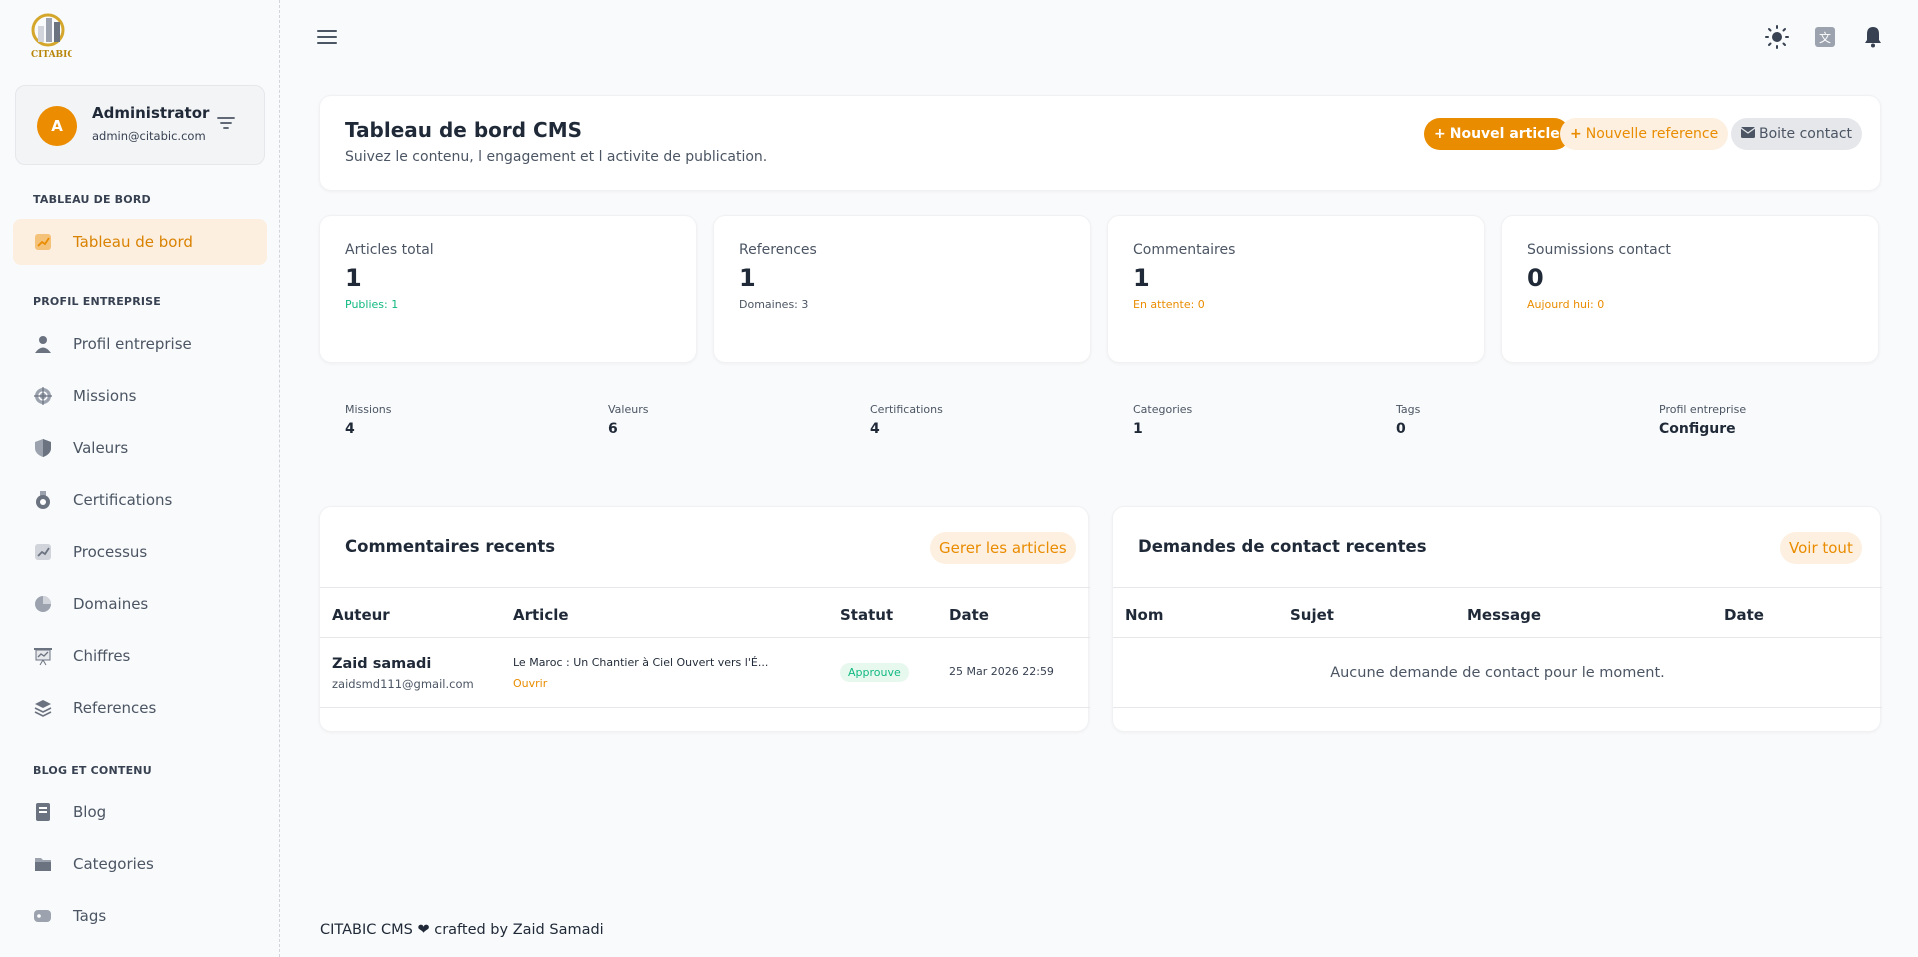 This screenshot has width=1918, height=957. What do you see at coordinates (133, 242) in the screenshot?
I see `sidebar-item-label: Tableau de bord` at bounding box center [133, 242].